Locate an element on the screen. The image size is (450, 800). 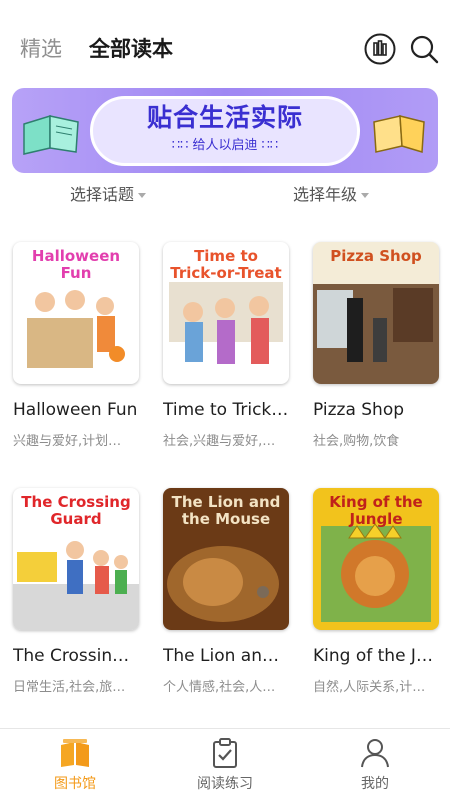
topic-filter: 选择话题 is located at coordinates (108, 195).